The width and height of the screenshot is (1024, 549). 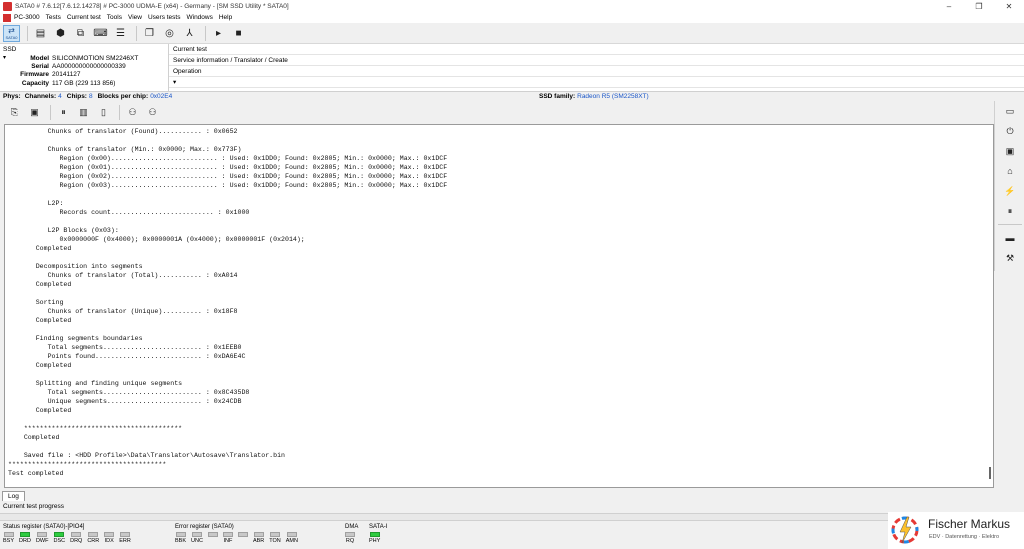 What do you see at coordinates (59, 541) in the screenshot?
I see `register-label: DSC` at bounding box center [59, 541].